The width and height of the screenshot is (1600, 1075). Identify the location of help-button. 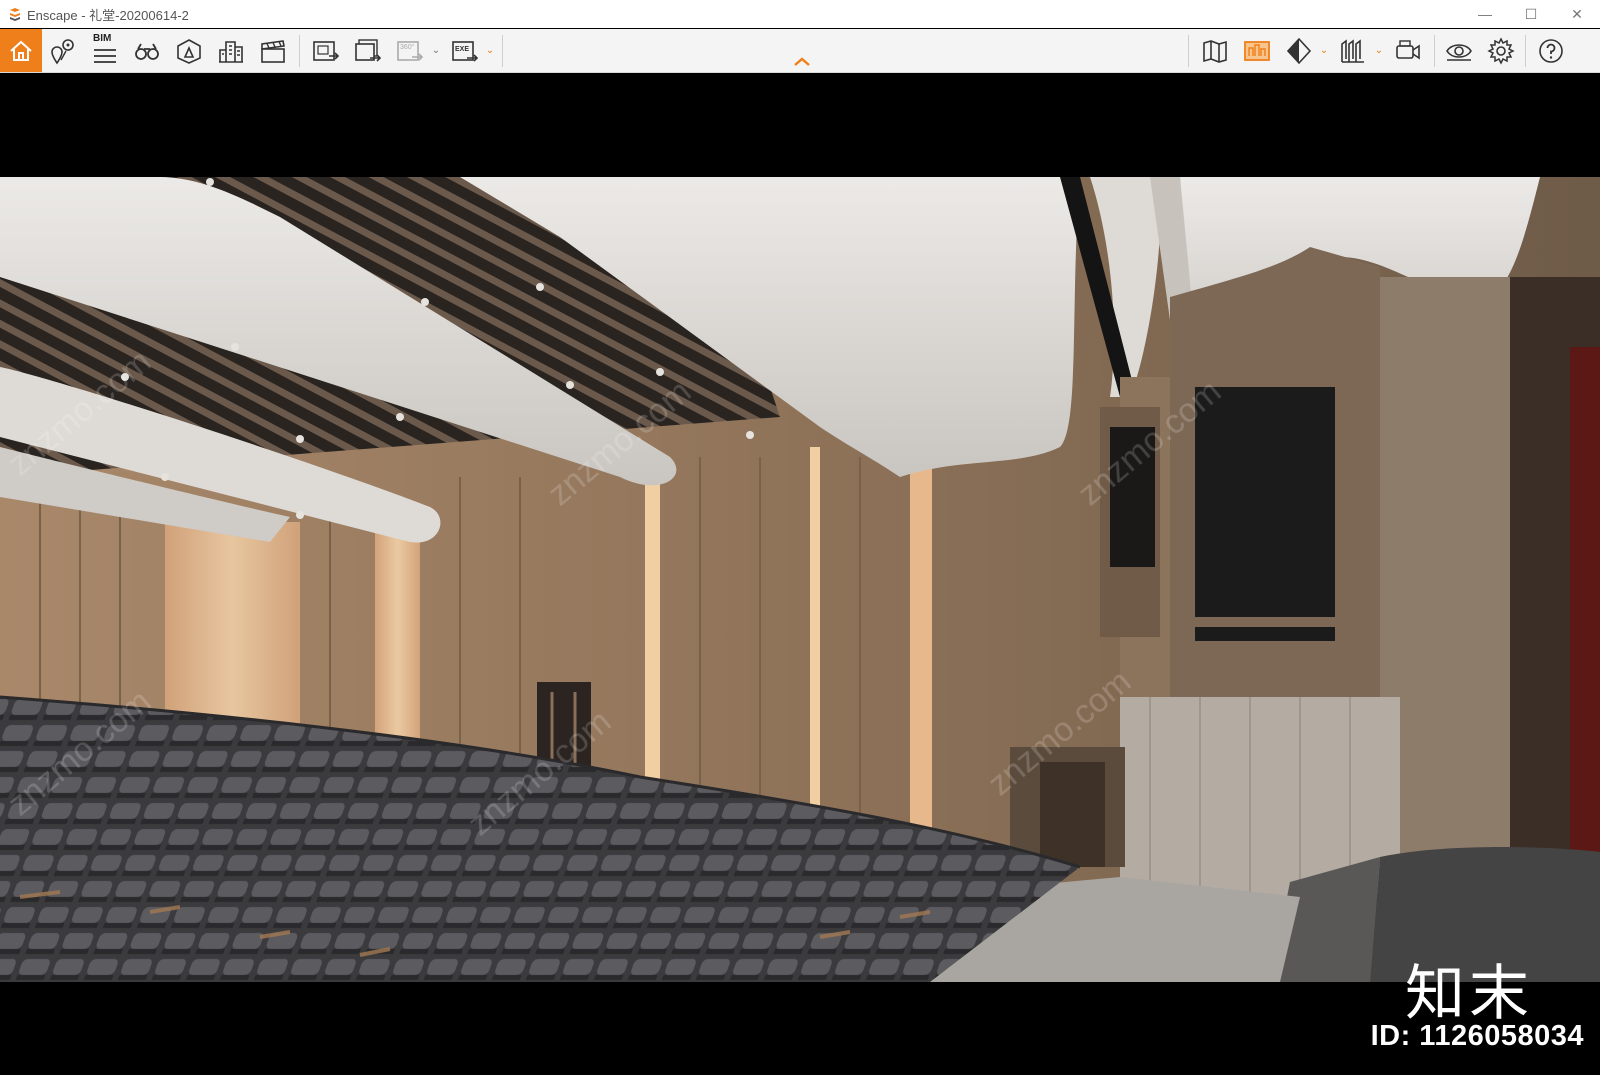
(1551, 50).